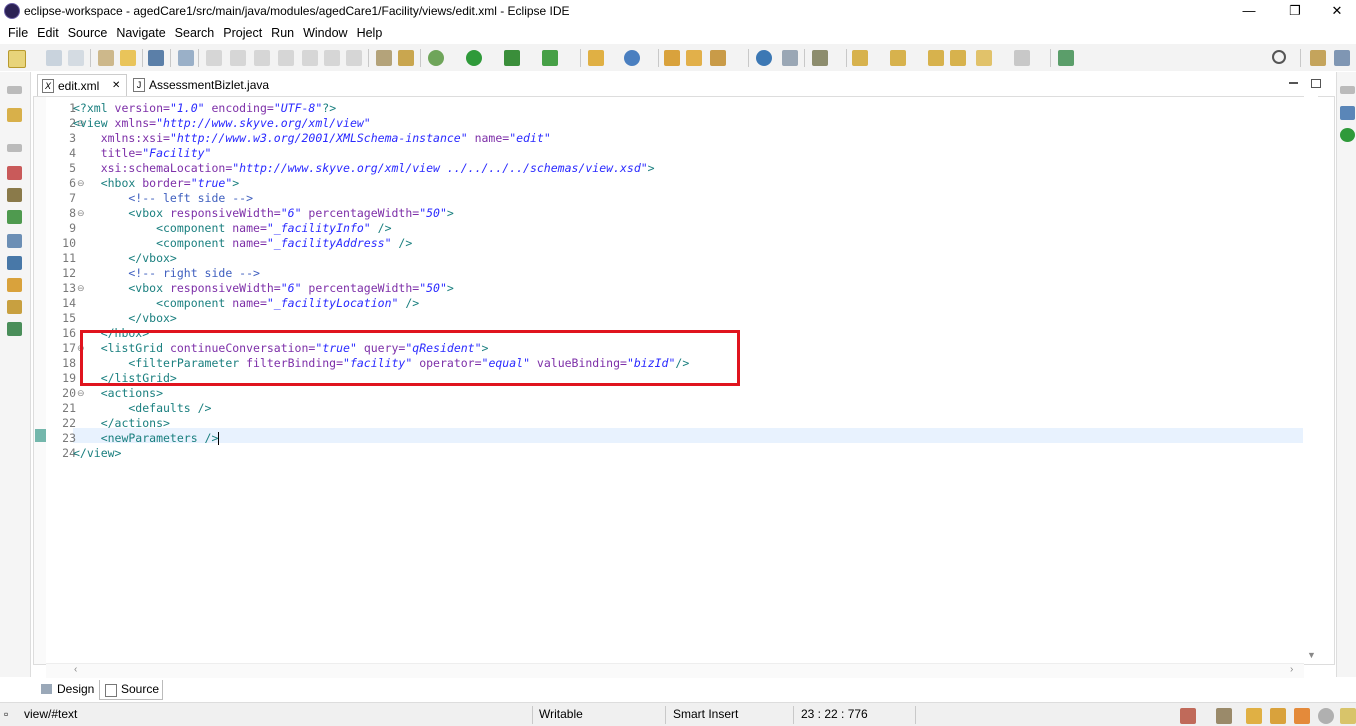 This screenshot has height=726, width=1356. Describe the element at coordinates (381, 408) in the screenshot. I see `code-line: <defaults />` at that location.